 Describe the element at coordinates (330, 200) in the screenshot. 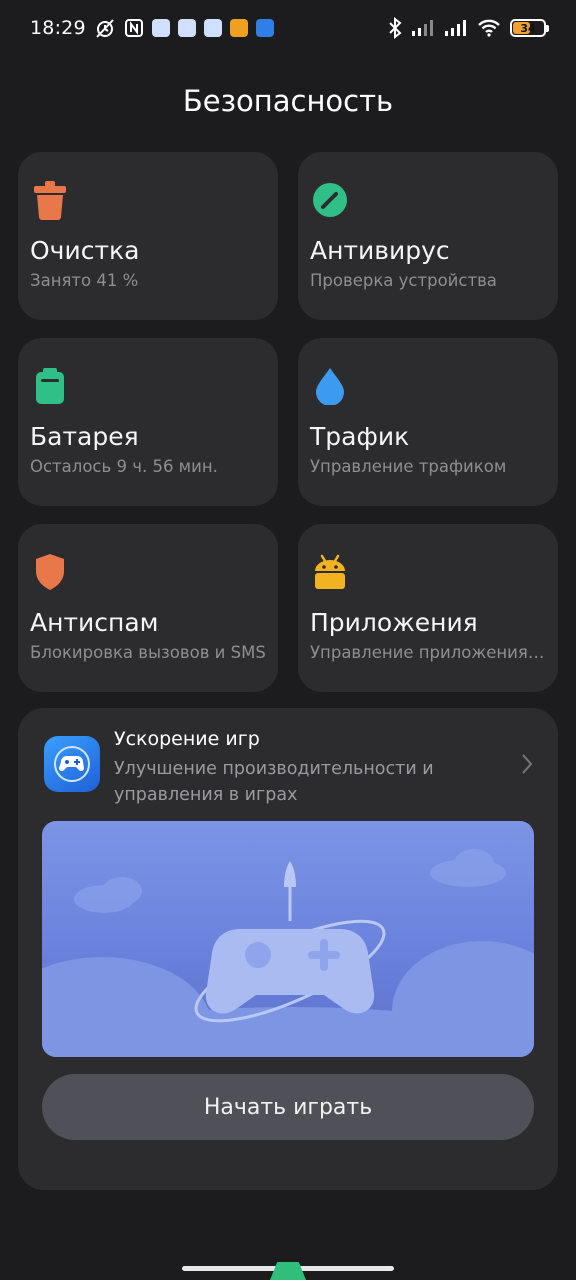

I see `antivirus-icon` at that location.